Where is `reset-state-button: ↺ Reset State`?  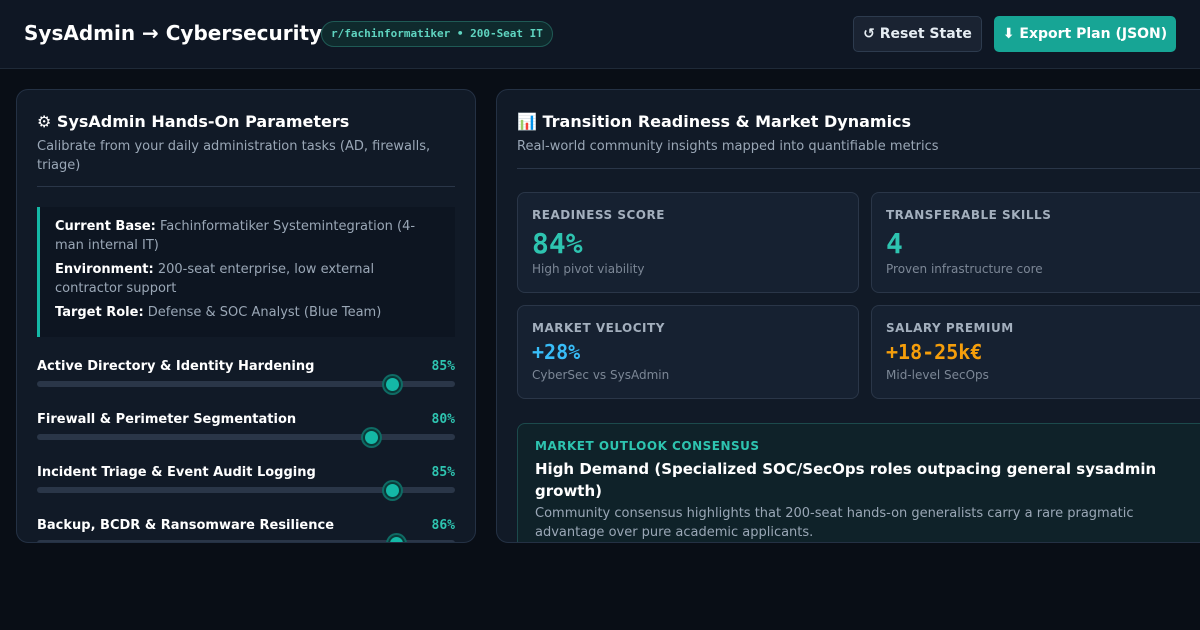 reset-state-button: ↺ Reset State is located at coordinates (917, 34).